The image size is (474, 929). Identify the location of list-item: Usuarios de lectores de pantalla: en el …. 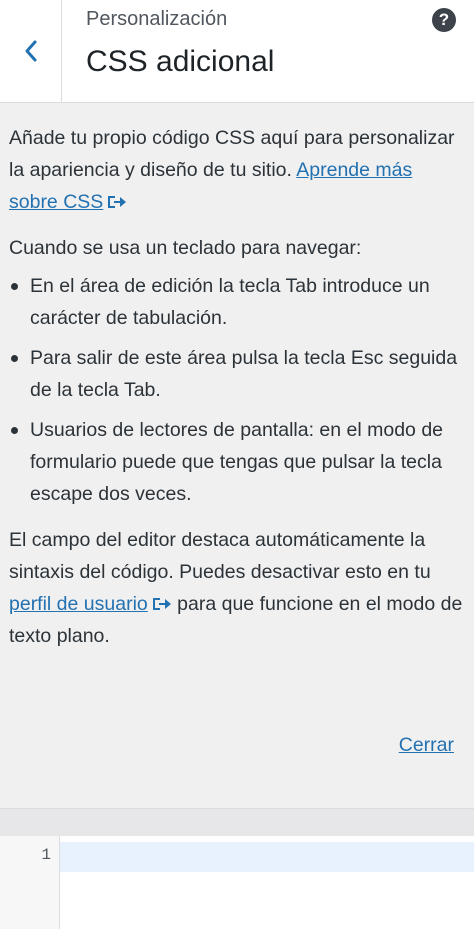
(236, 462).